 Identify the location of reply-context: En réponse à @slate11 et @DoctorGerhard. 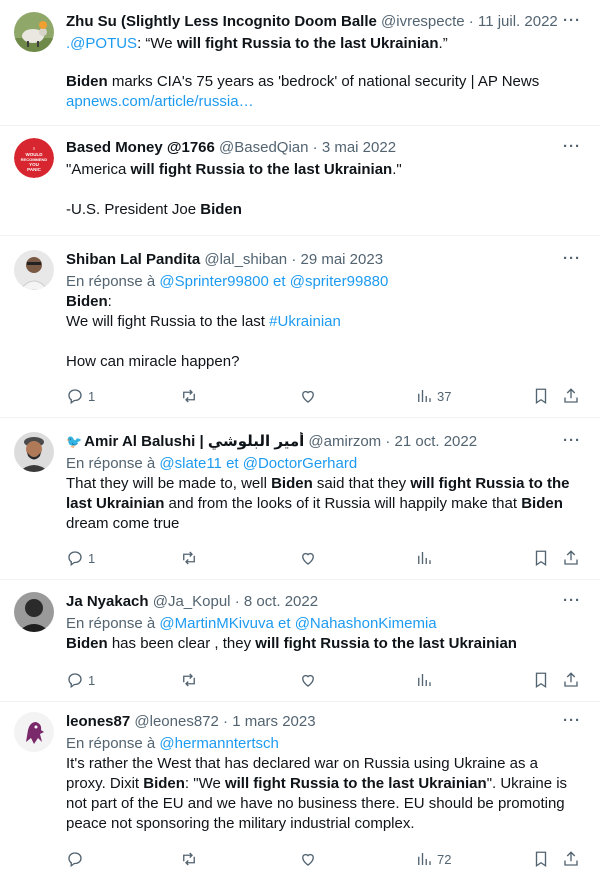
(323, 464).